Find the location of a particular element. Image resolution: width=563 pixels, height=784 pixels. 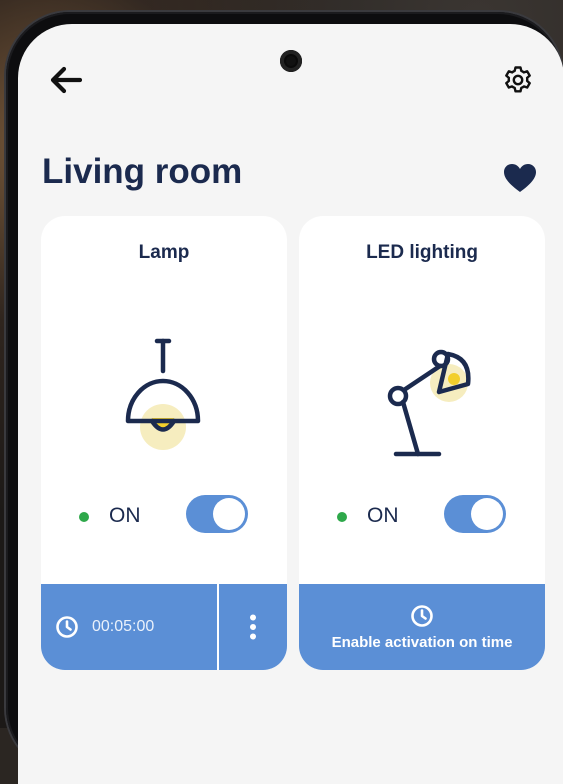

gear-icon is located at coordinates (518, 80).